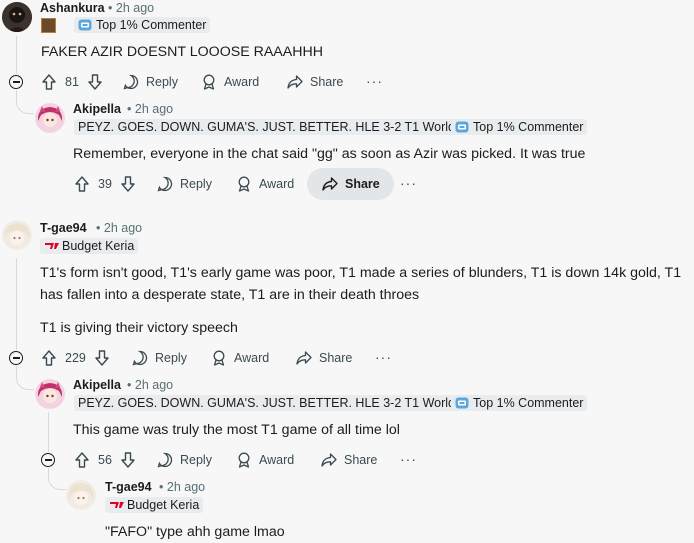  I want to click on vote-controls: 81, so click(72, 82).